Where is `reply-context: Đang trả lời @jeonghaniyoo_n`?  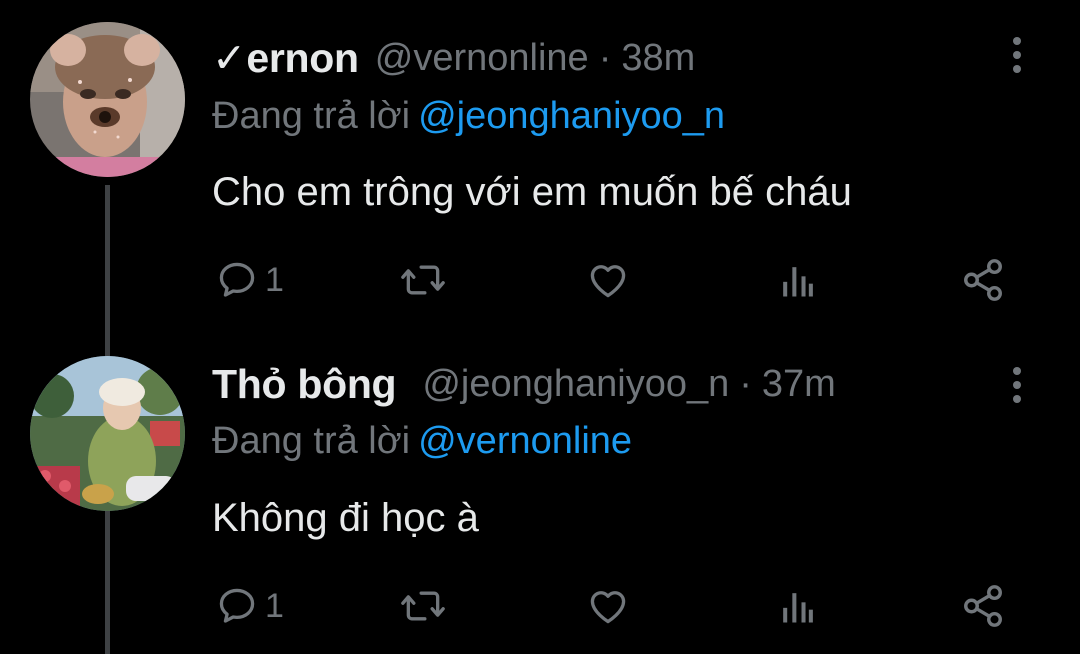 reply-context: Đang trả lời @jeonghaniyoo_n is located at coordinates (468, 116).